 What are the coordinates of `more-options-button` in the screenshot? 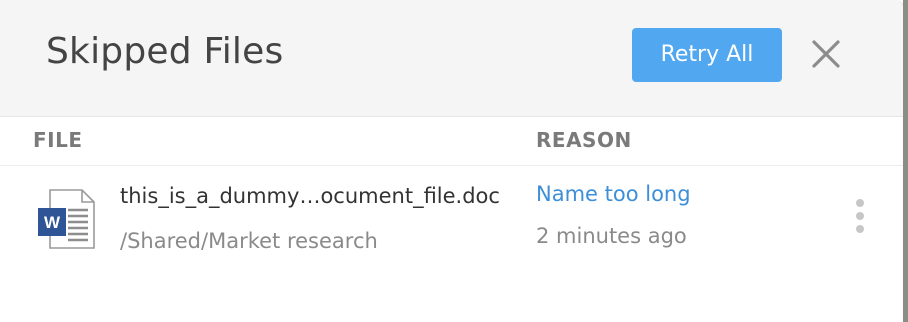 It's located at (860, 216).